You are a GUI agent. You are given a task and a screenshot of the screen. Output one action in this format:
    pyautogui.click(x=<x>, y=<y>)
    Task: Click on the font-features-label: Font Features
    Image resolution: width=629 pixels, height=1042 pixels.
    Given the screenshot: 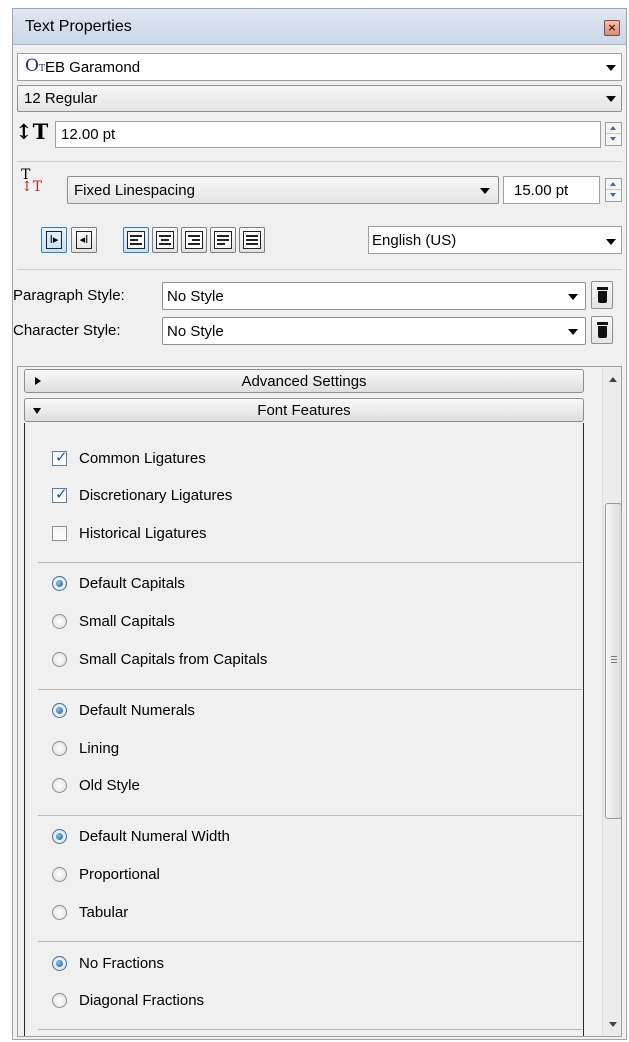 What is the action you would take?
    pyautogui.click(x=304, y=410)
    